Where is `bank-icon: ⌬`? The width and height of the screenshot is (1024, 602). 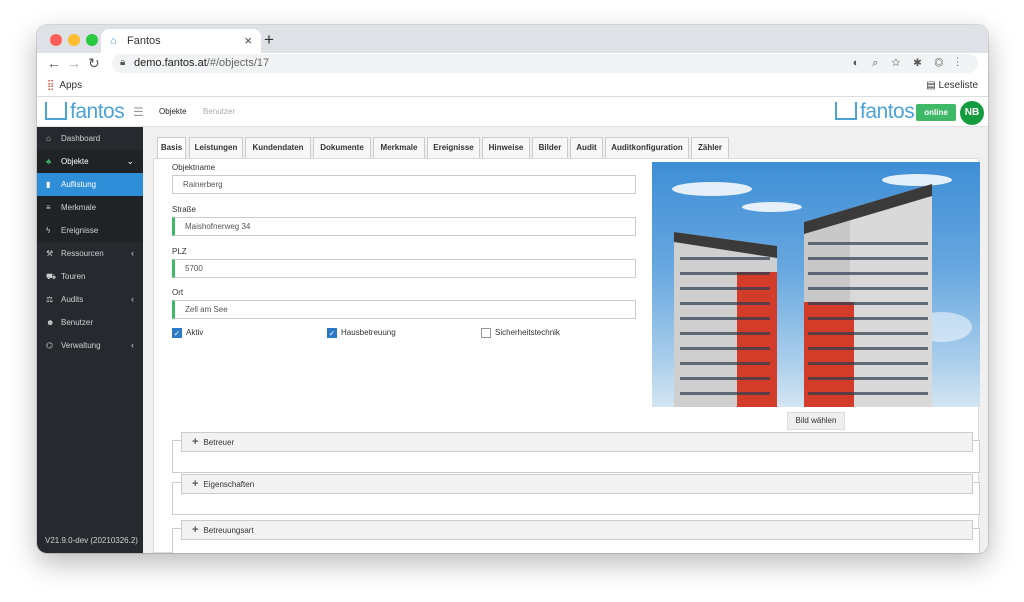 bank-icon: ⌬ is located at coordinates (49, 345).